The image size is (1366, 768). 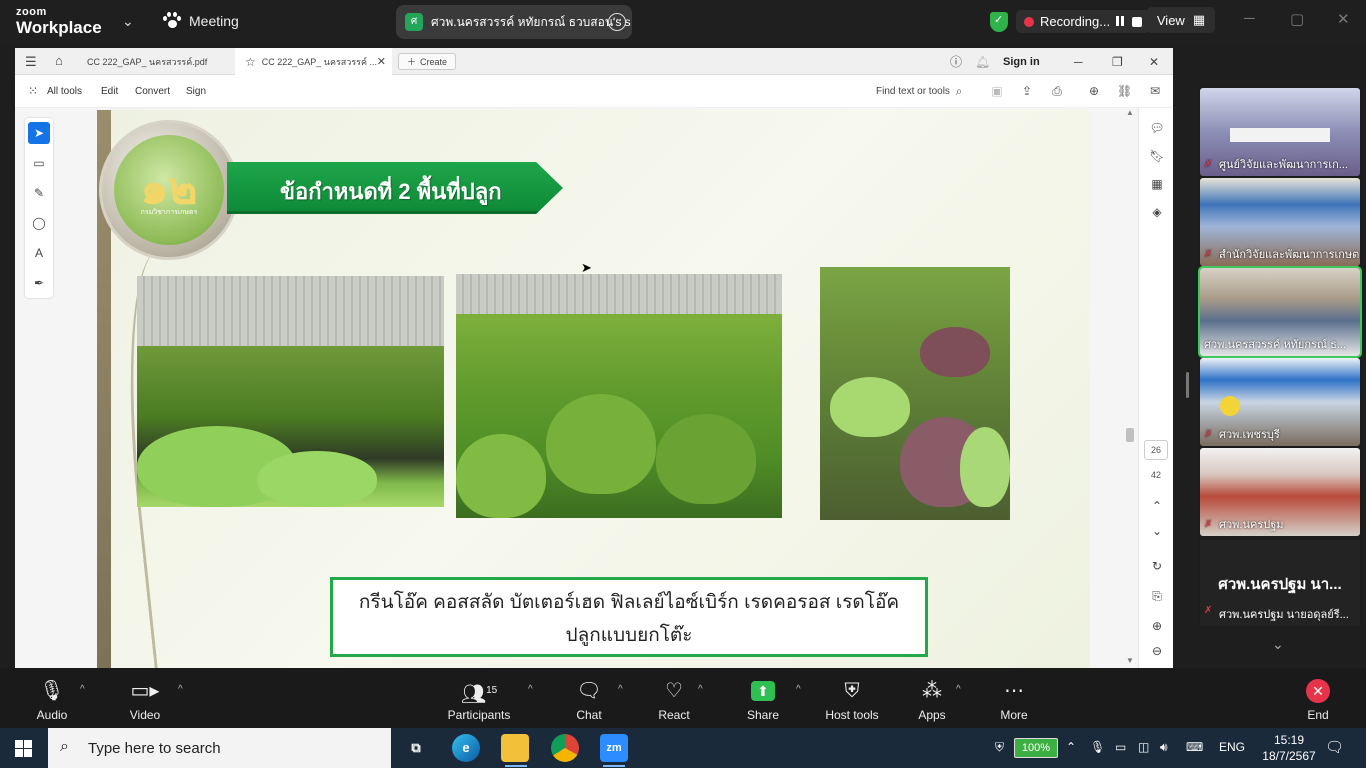 I want to click on maximize-window-icon: ▢, so click(x=1297, y=19).